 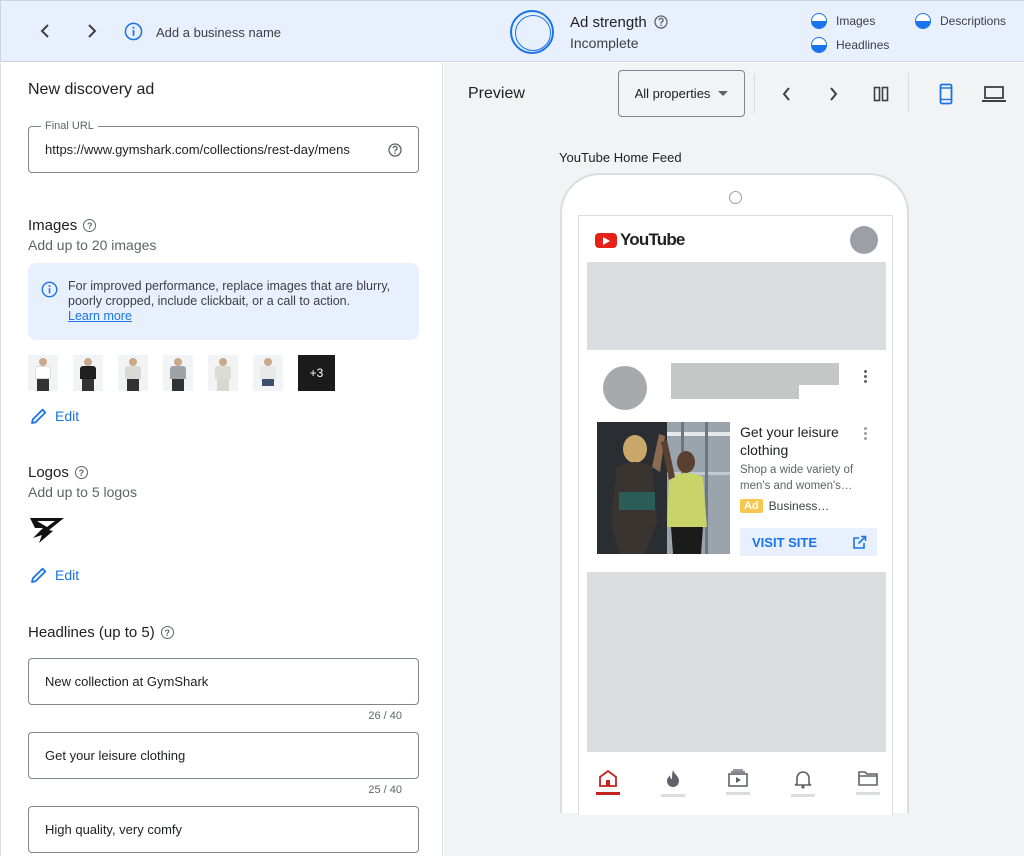 I want to click on subscriptions-nav-item, so click(x=738, y=784).